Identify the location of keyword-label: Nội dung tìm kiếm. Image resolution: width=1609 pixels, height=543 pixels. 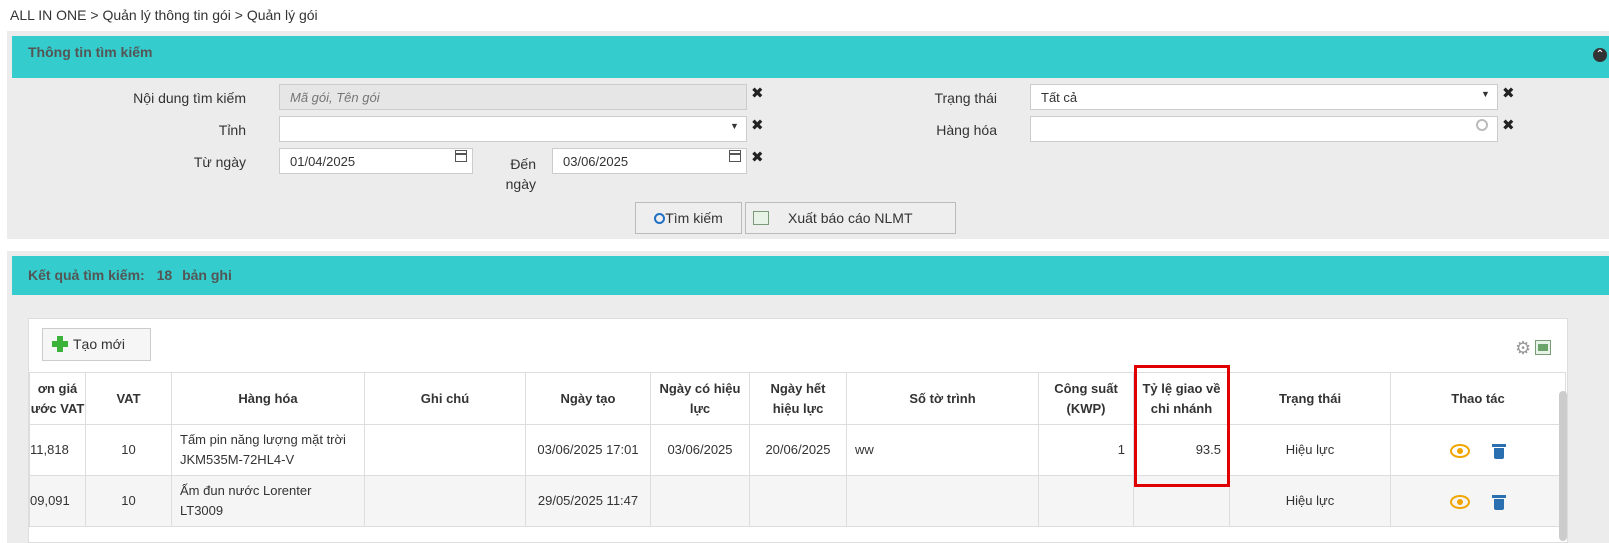
(189, 98).